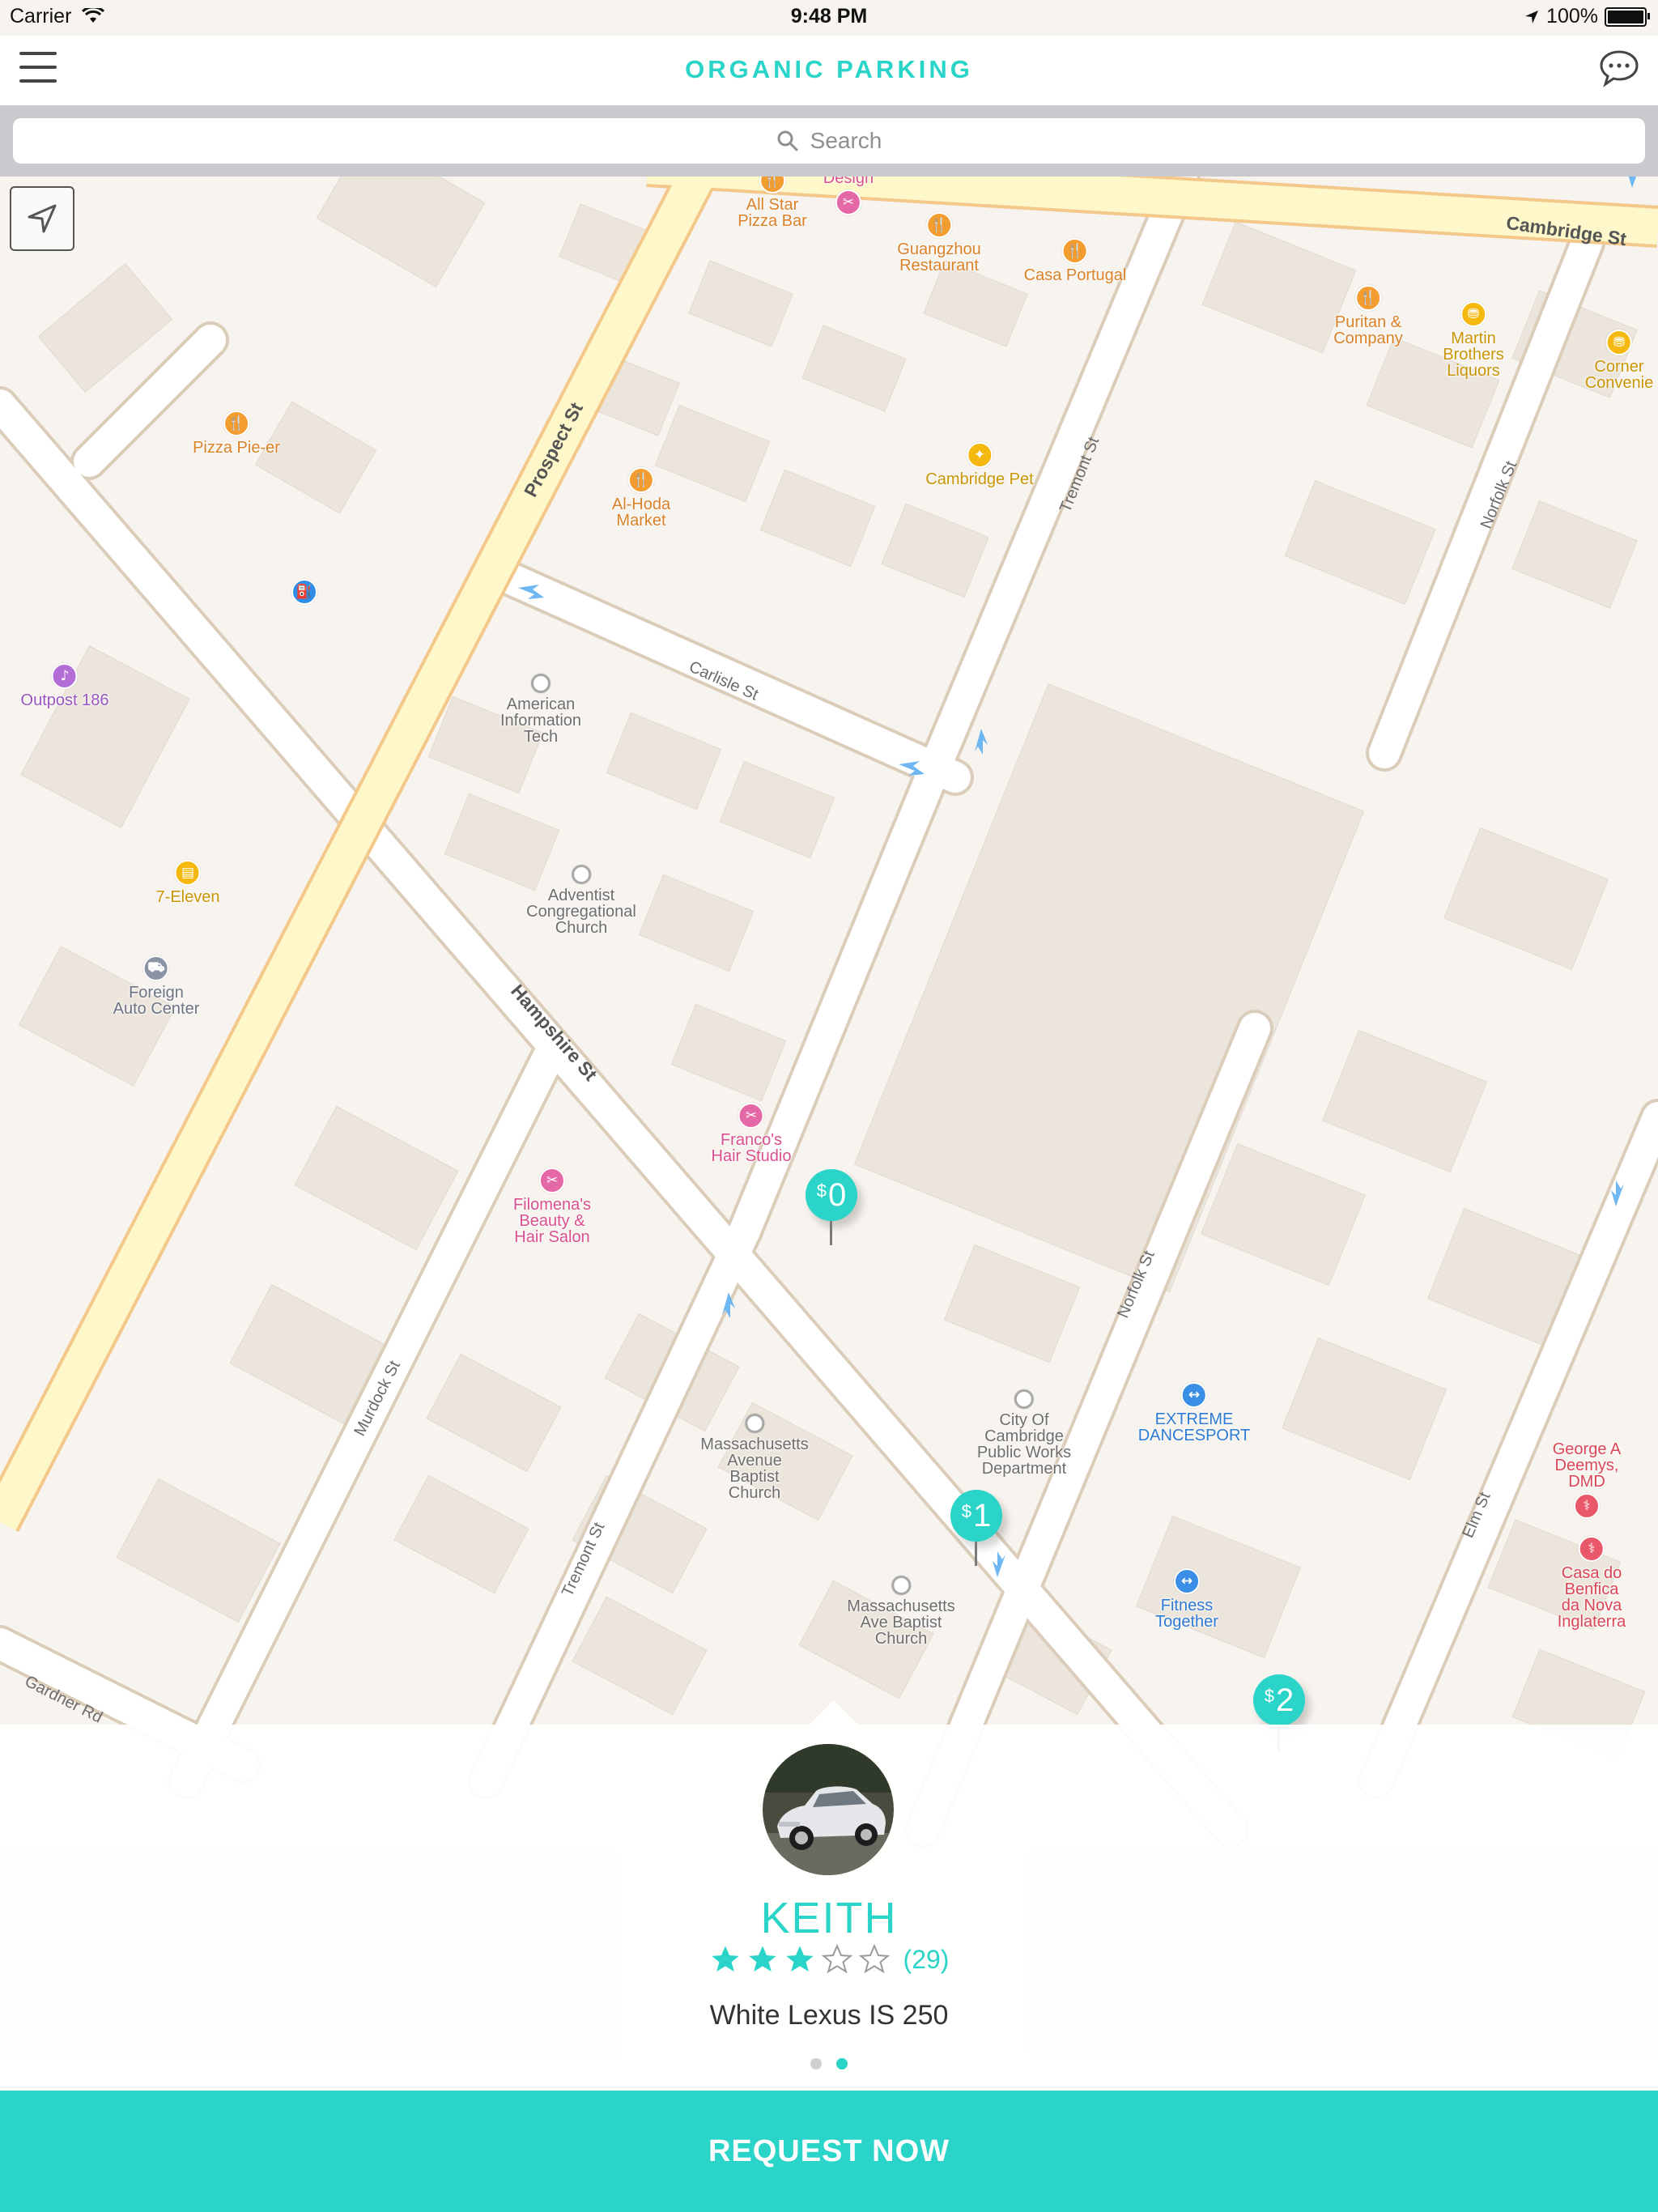 The height and width of the screenshot is (2212, 1658). I want to click on poi-label: Casa do Benfica da Nova Inglaterra, so click(1591, 1598).